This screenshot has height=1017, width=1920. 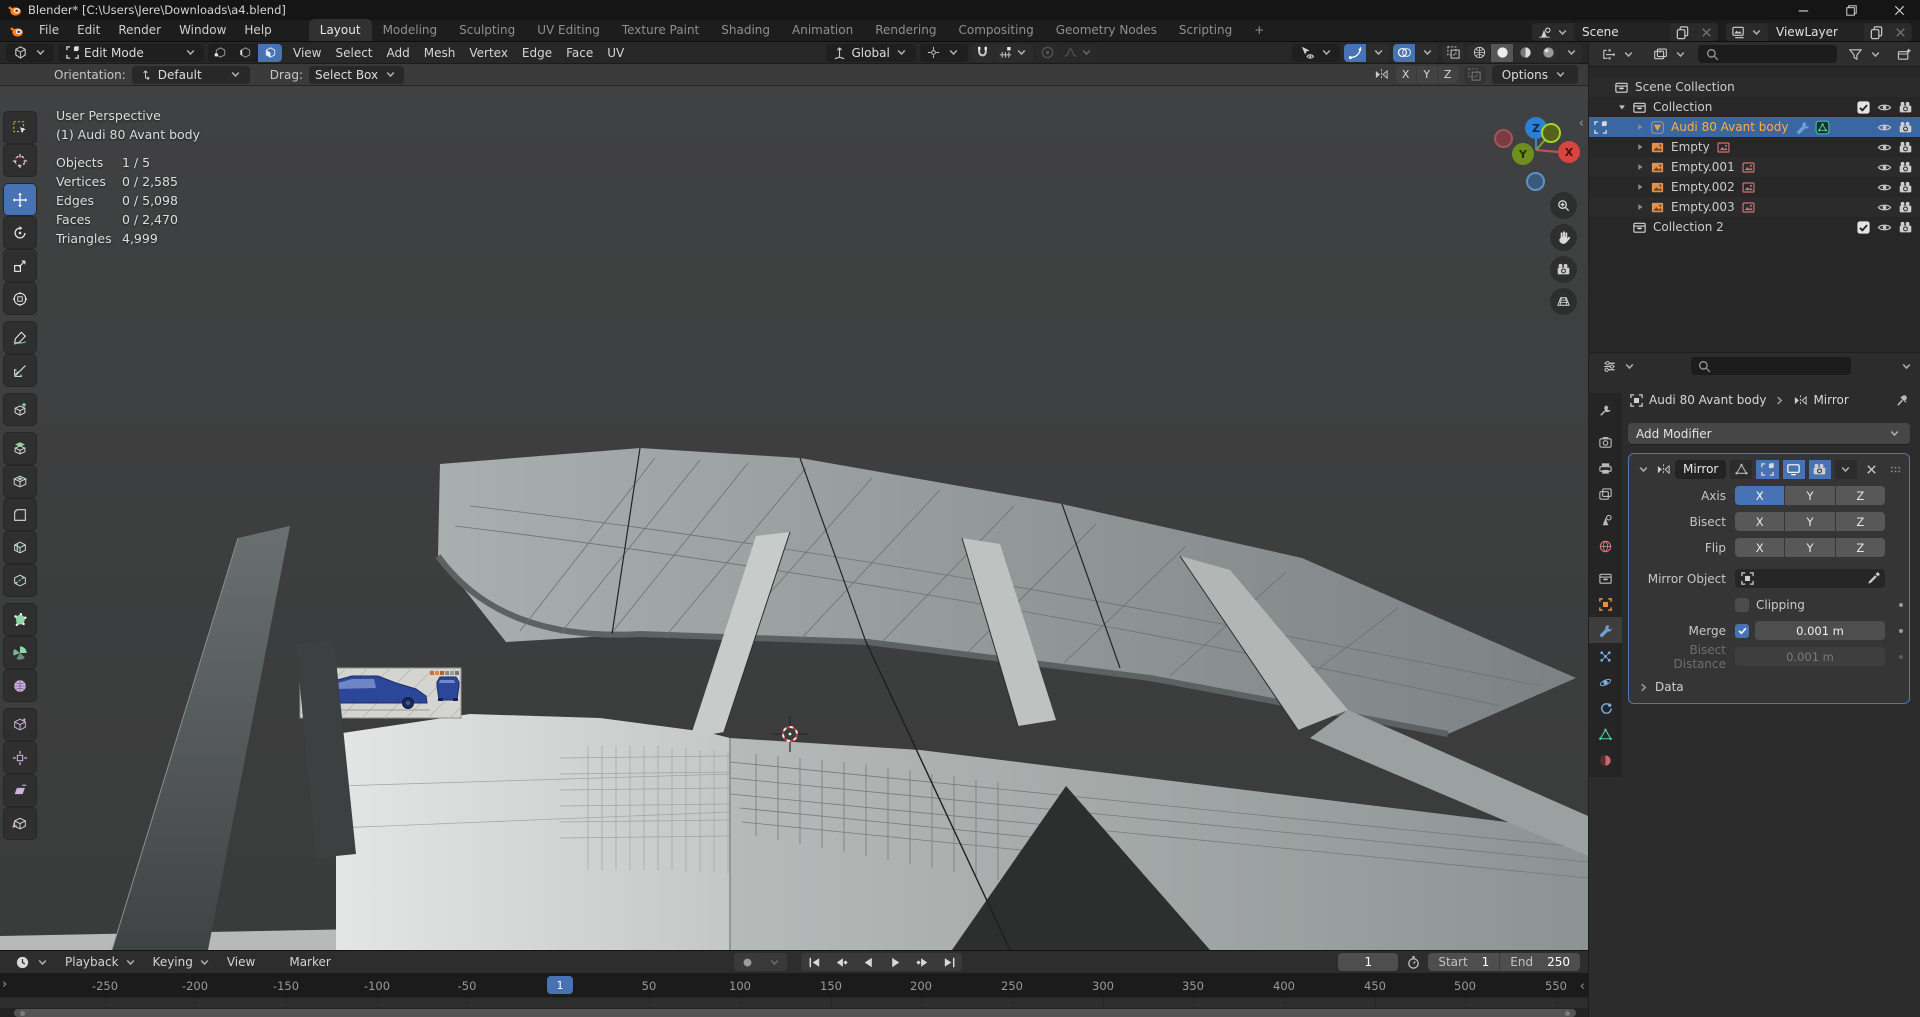 I want to click on close-button, so click(x=1899, y=10).